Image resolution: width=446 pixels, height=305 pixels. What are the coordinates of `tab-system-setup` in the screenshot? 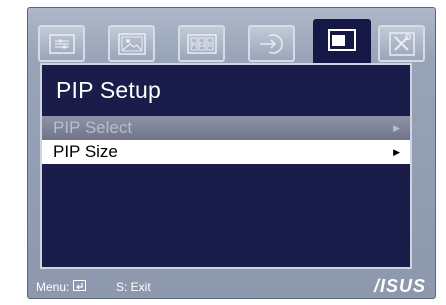 It's located at (401, 43).